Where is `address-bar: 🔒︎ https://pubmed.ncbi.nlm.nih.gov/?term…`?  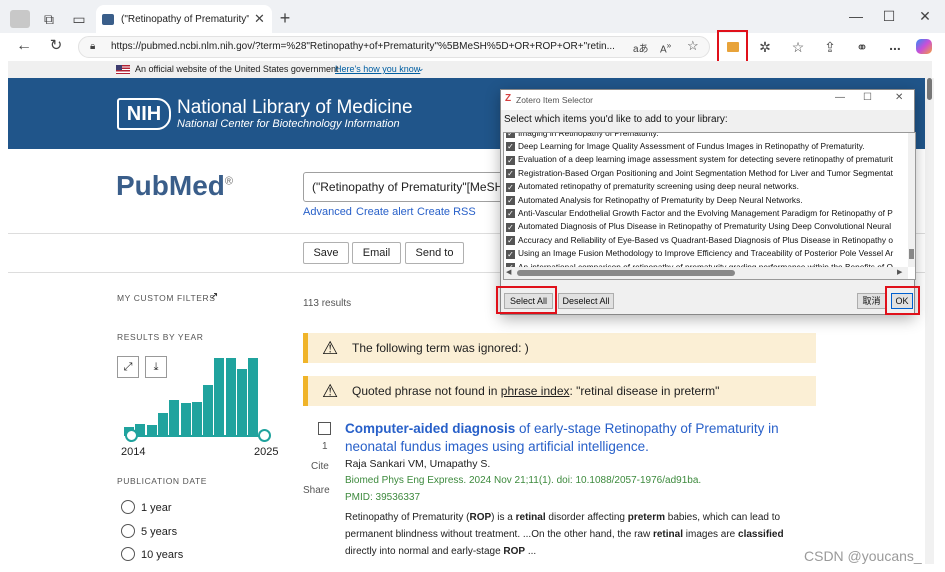 address-bar: 🔒︎ https://pubmed.ncbi.nlm.nih.gov/?term… is located at coordinates (394, 47).